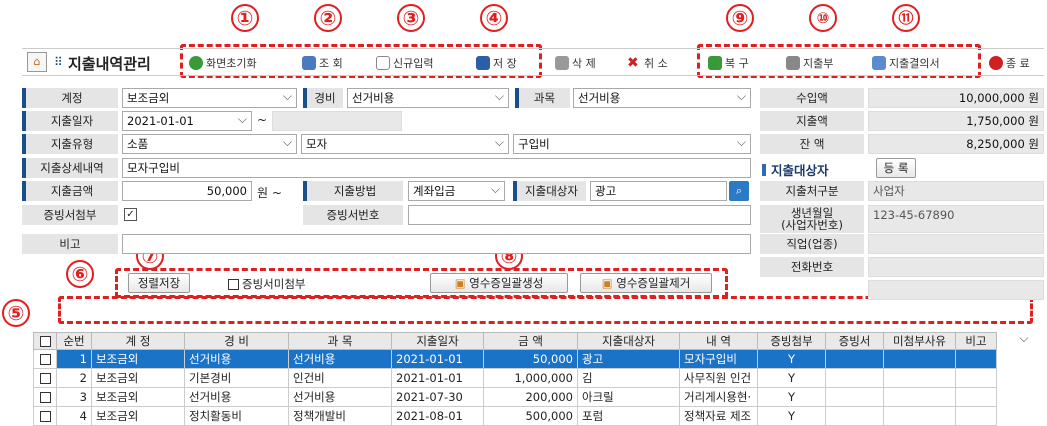 The width and height of the screenshot is (1047, 426). Describe the element at coordinates (956, 219) in the screenshot. I see `birth-value: 123-45-67890` at that location.